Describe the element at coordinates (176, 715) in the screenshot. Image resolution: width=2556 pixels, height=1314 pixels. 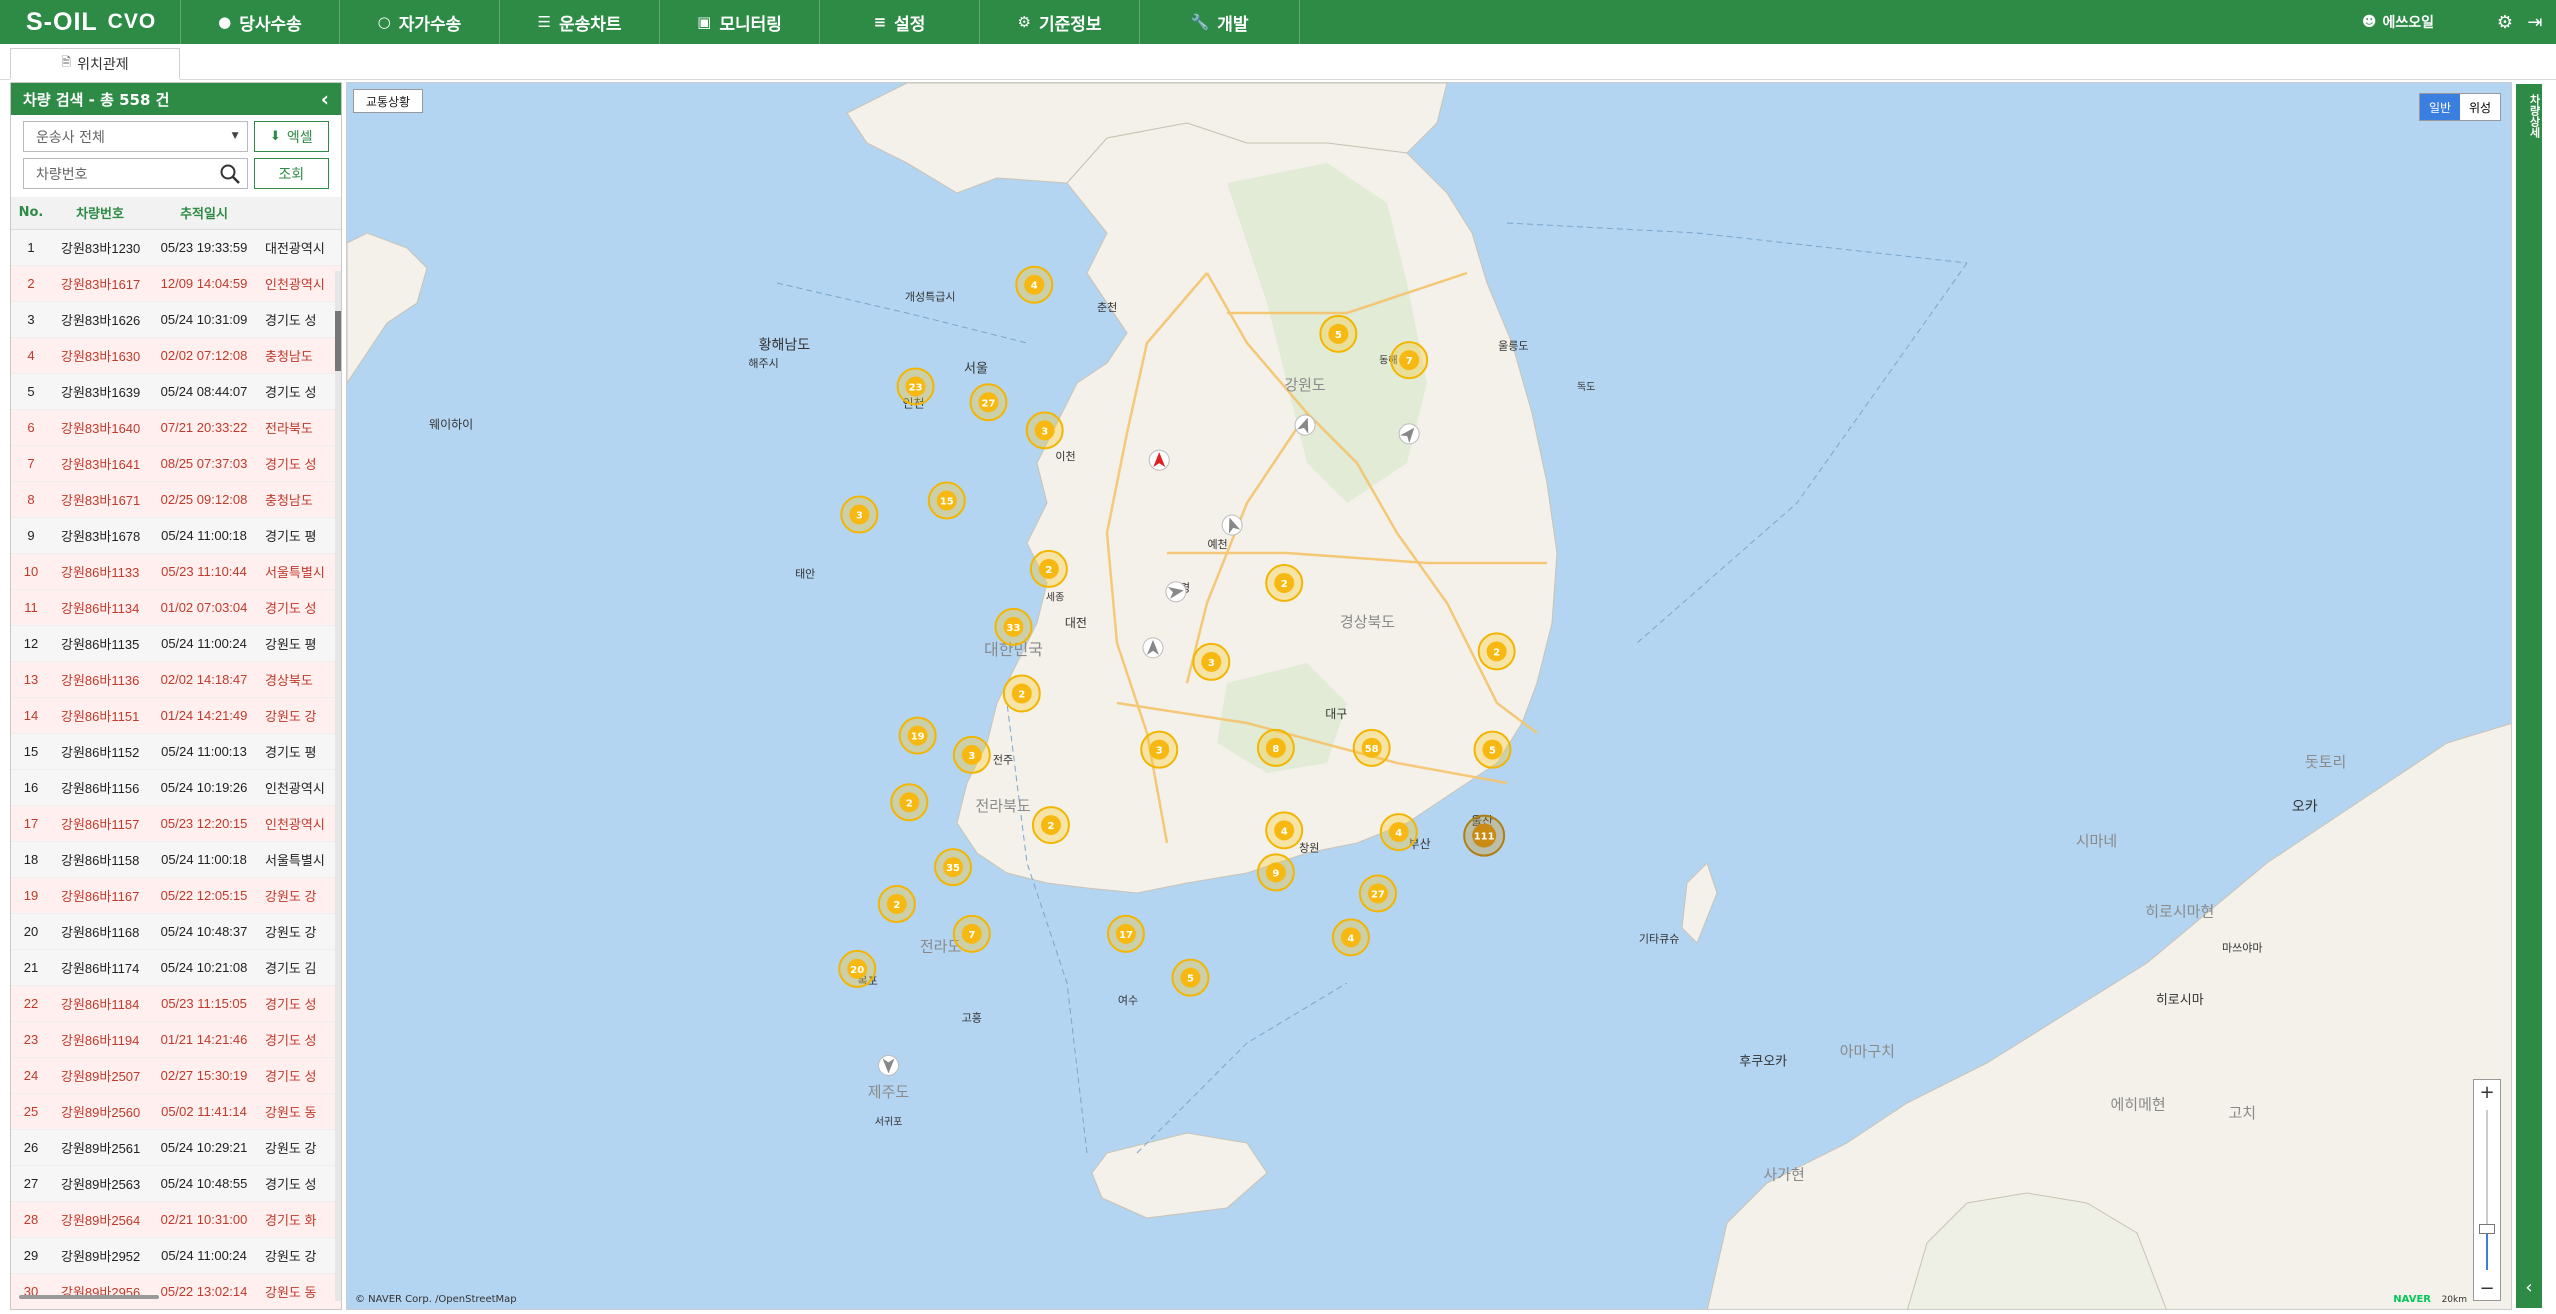
I see `table-row: 14 강원86바1151 01/24 14:21:49 강원도 강` at that location.